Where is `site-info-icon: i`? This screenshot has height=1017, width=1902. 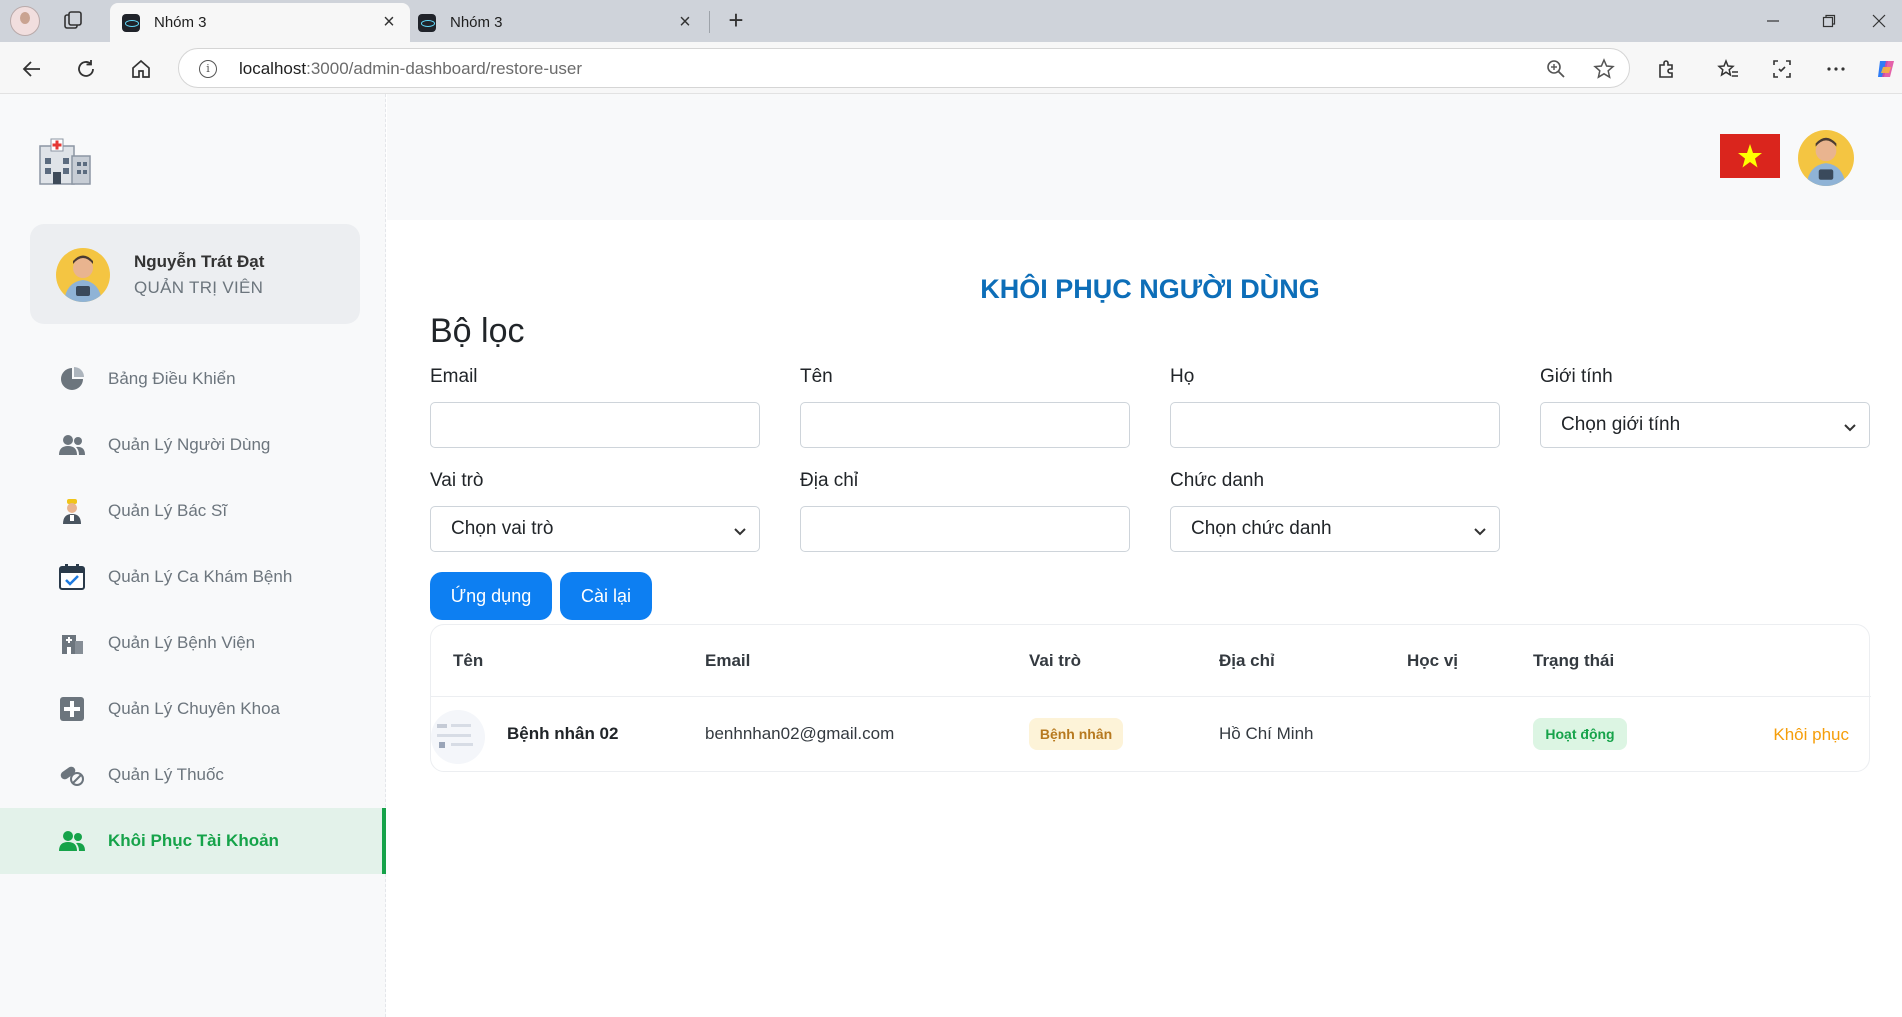 site-info-icon: i is located at coordinates (208, 69).